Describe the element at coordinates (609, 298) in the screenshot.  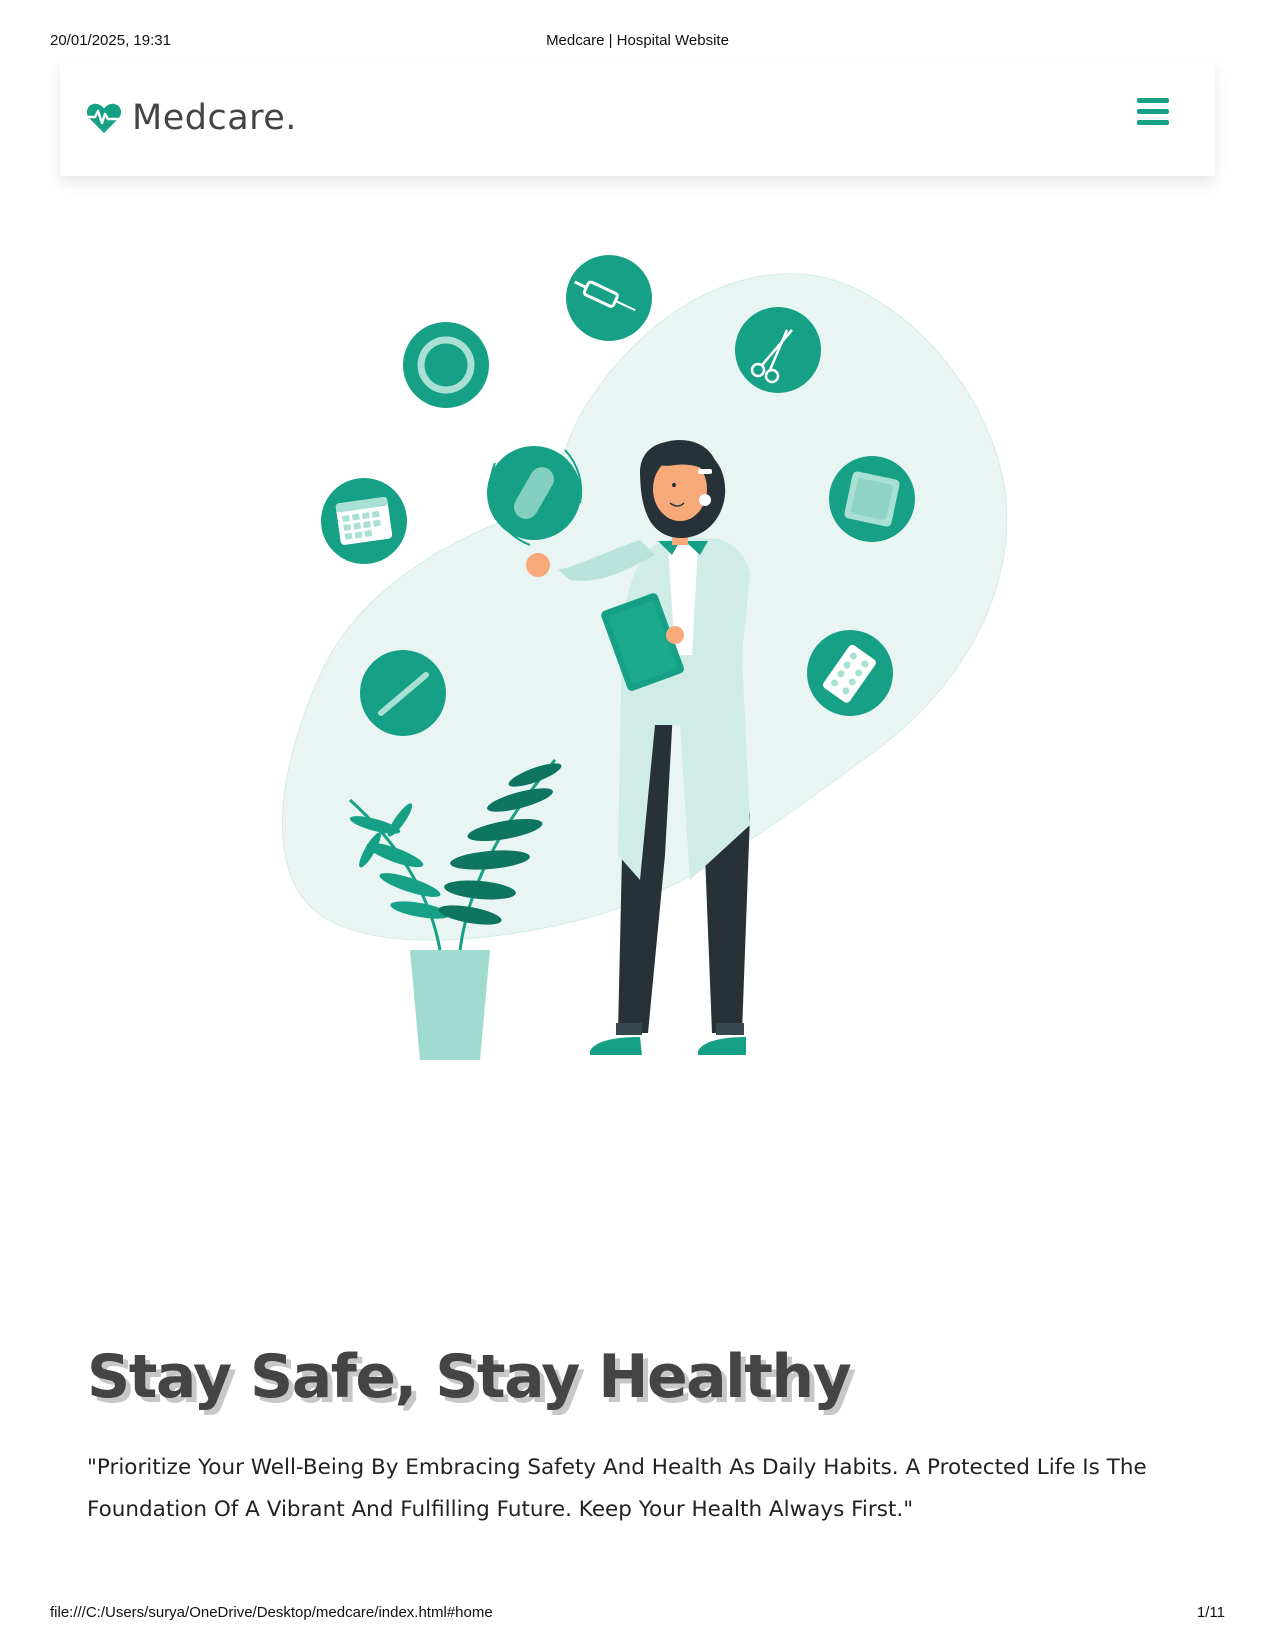
I see `cotton-roll-icon` at that location.